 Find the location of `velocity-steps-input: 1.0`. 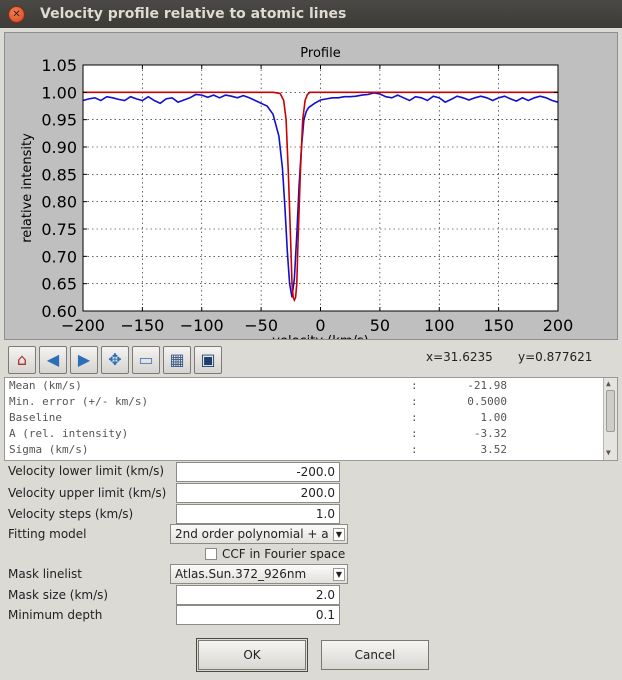

velocity-steps-input: 1.0 is located at coordinates (258, 514).